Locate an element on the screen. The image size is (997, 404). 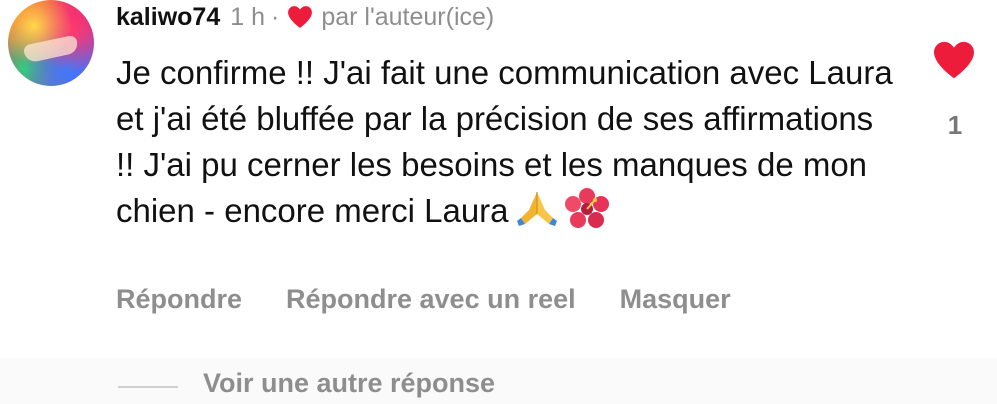
liked-by-author-label: par l'auteur(ice) is located at coordinates (408, 17).